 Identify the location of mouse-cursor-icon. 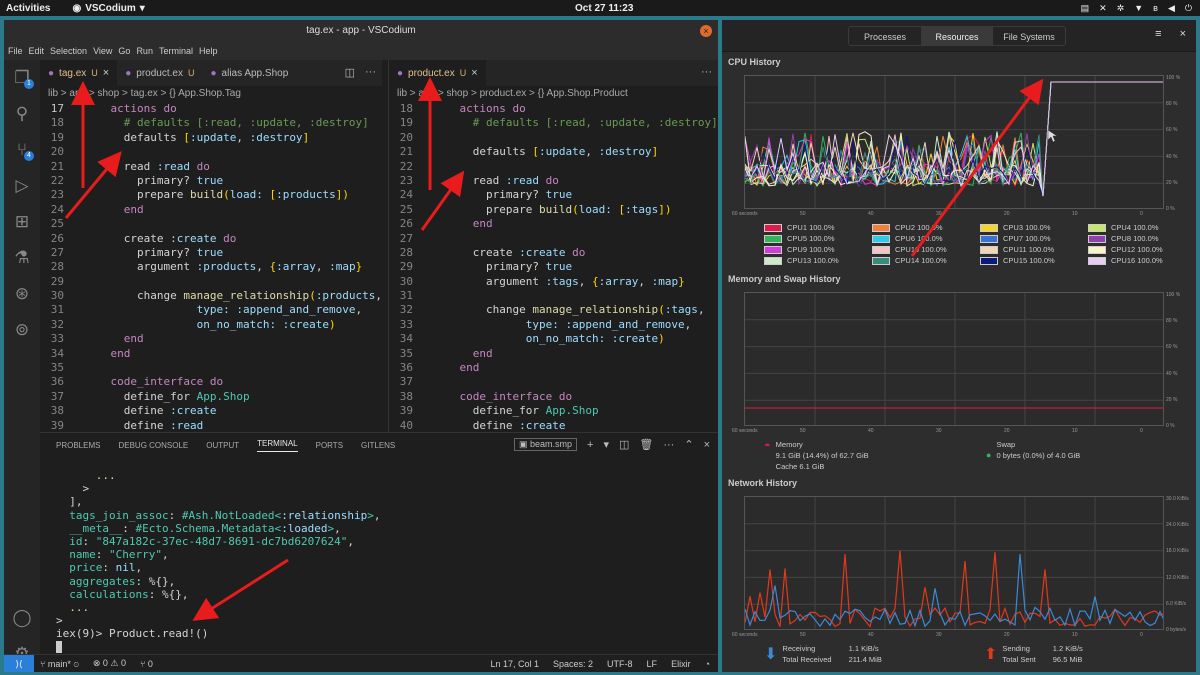
(1052, 136).